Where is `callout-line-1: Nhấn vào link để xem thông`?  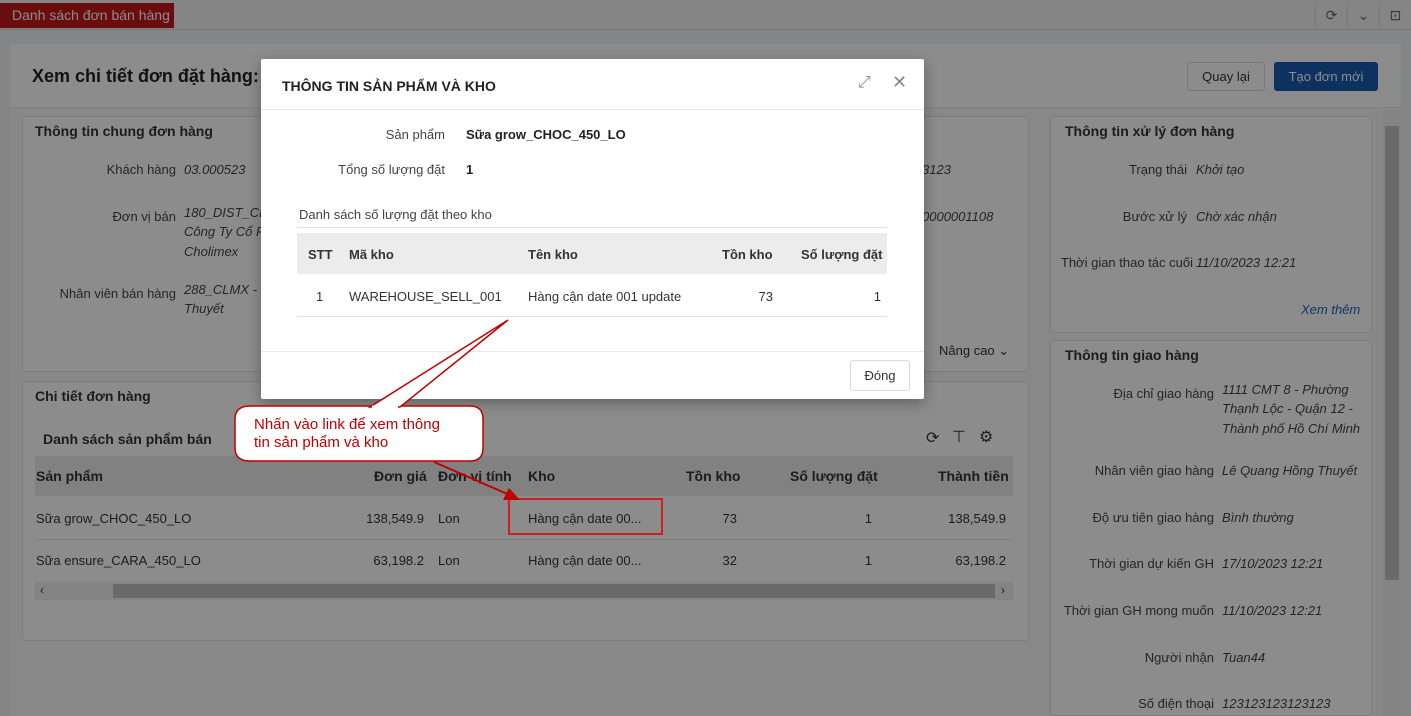 callout-line-1: Nhấn vào link để xem thông is located at coordinates (347, 424).